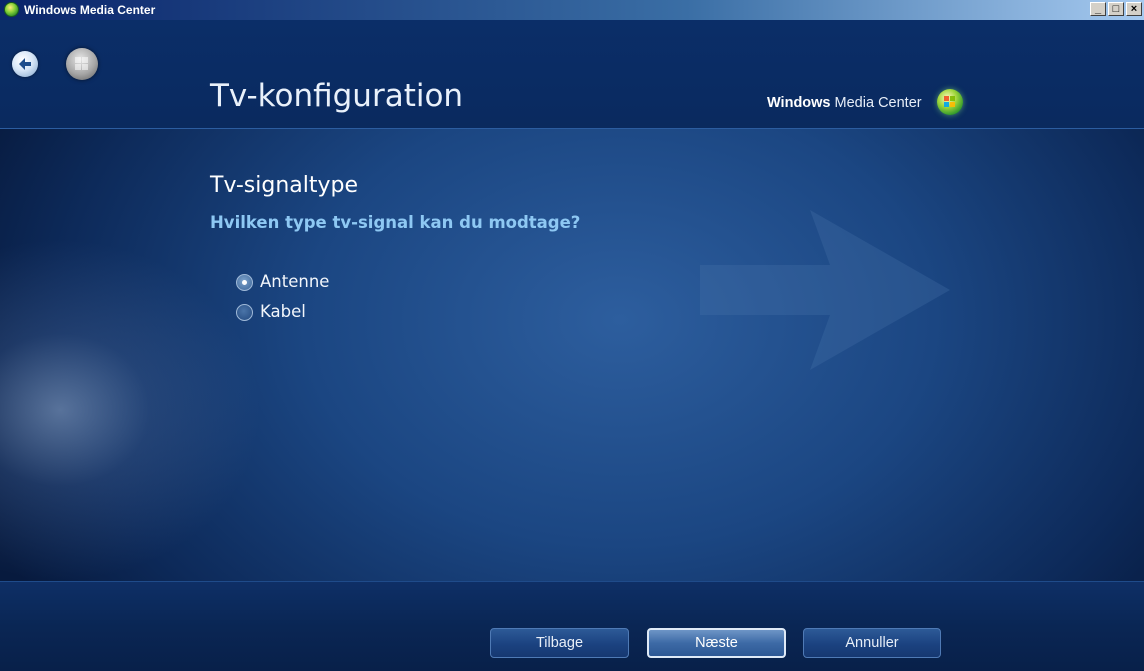 The image size is (1144, 671). I want to click on option-kabel: Kabel, so click(271, 312).